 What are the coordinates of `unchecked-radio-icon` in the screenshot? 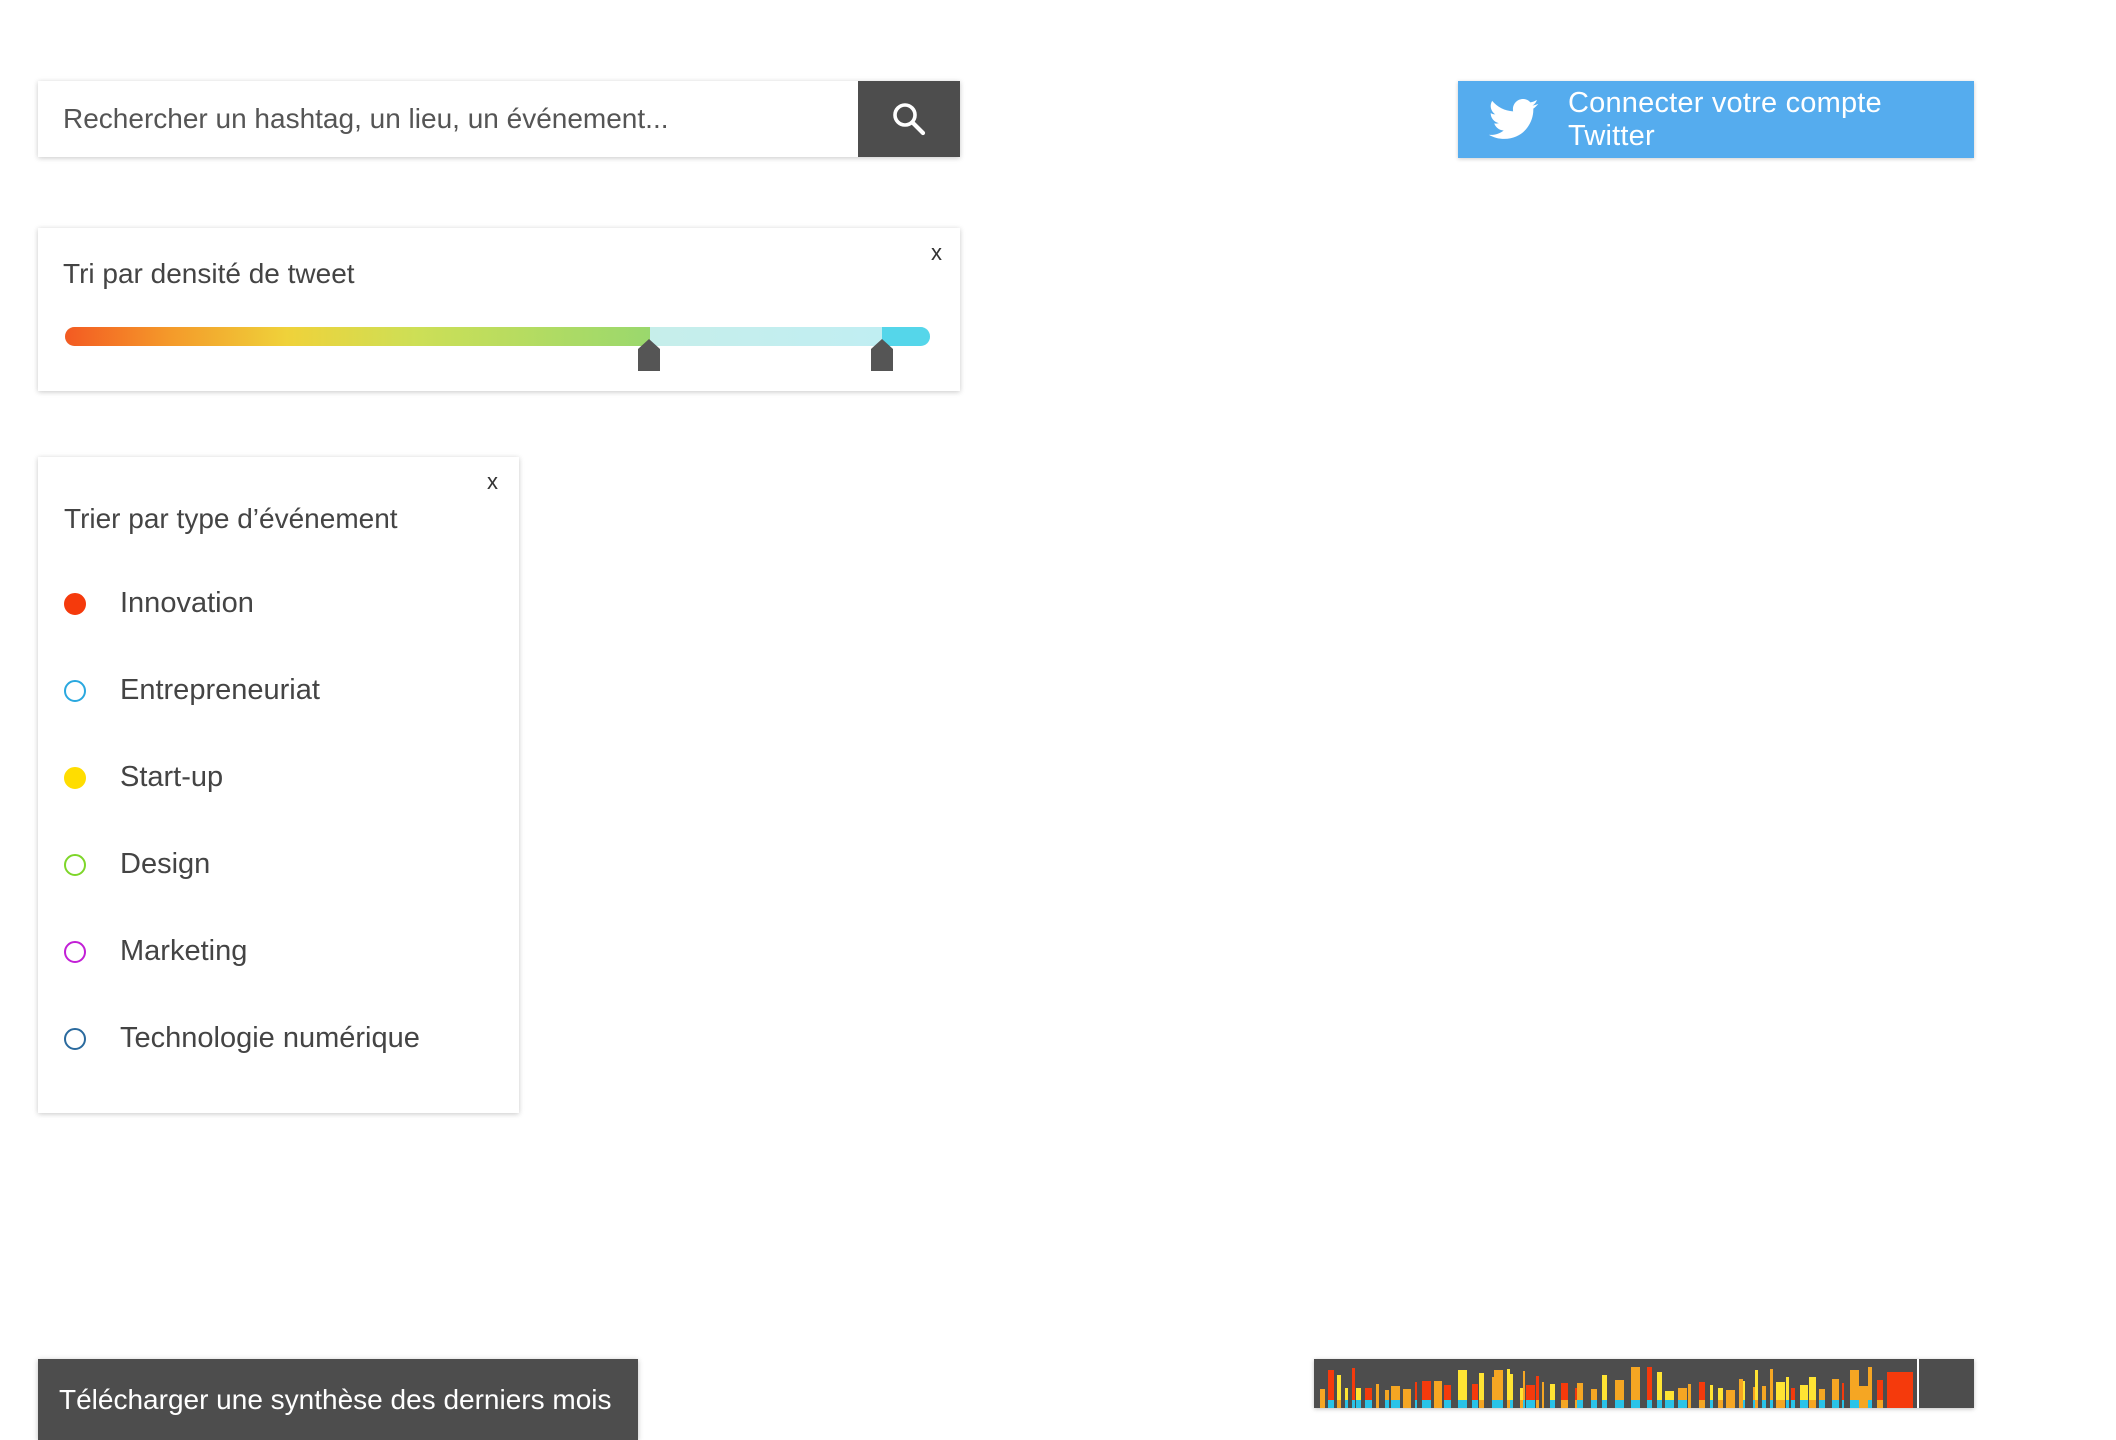 It's located at (75, 951).